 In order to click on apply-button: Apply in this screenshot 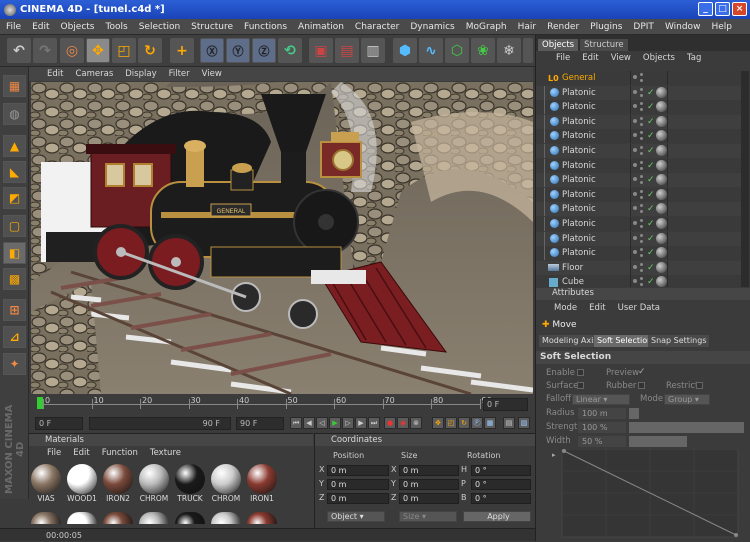, I will do `click(497, 516)`.